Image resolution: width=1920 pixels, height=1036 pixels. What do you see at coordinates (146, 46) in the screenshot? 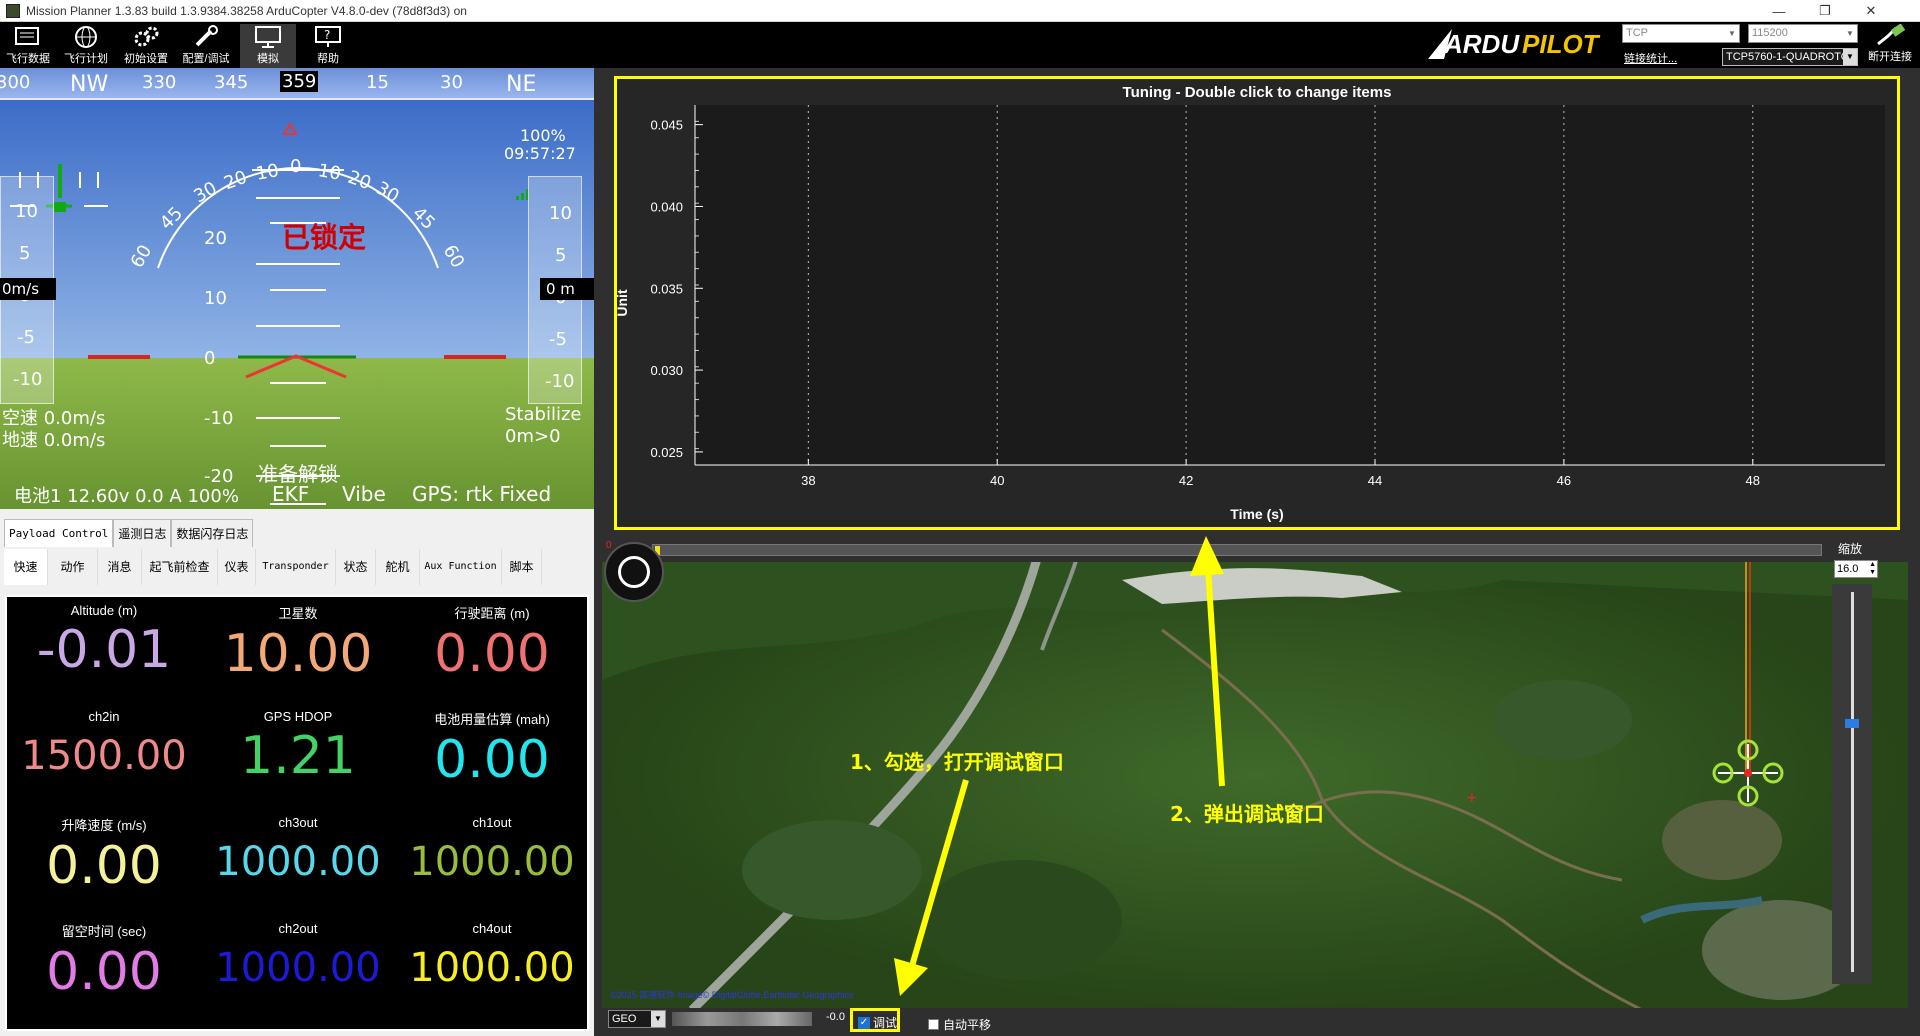
I see `initial-setup-button: 初始设置` at bounding box center [146, 46].